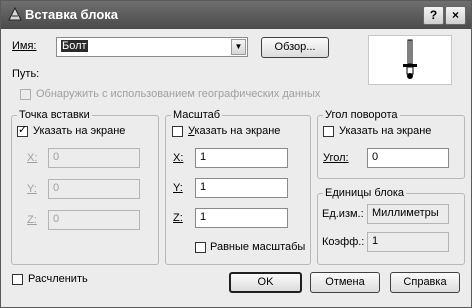 This screenshot has height=308, width=472. Describe the element at coordinates (408, 214) in the screenshot. I see `unit-value: Миллиметры` at that location.